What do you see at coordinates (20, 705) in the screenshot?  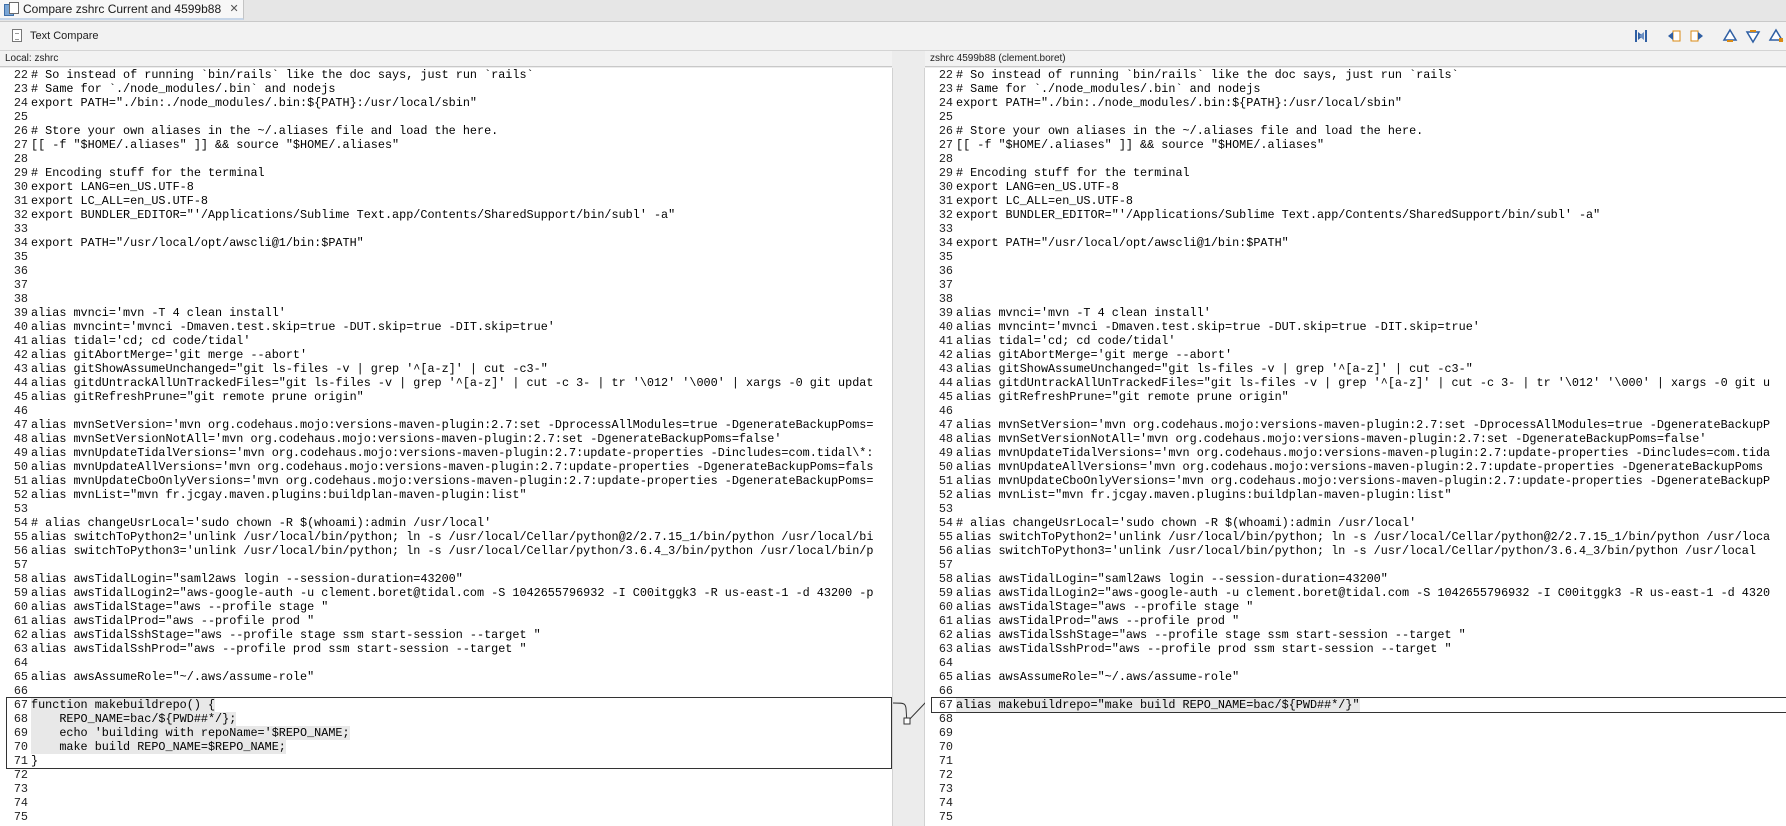 I see `line-number: 67` at bounding box center [20, 705].